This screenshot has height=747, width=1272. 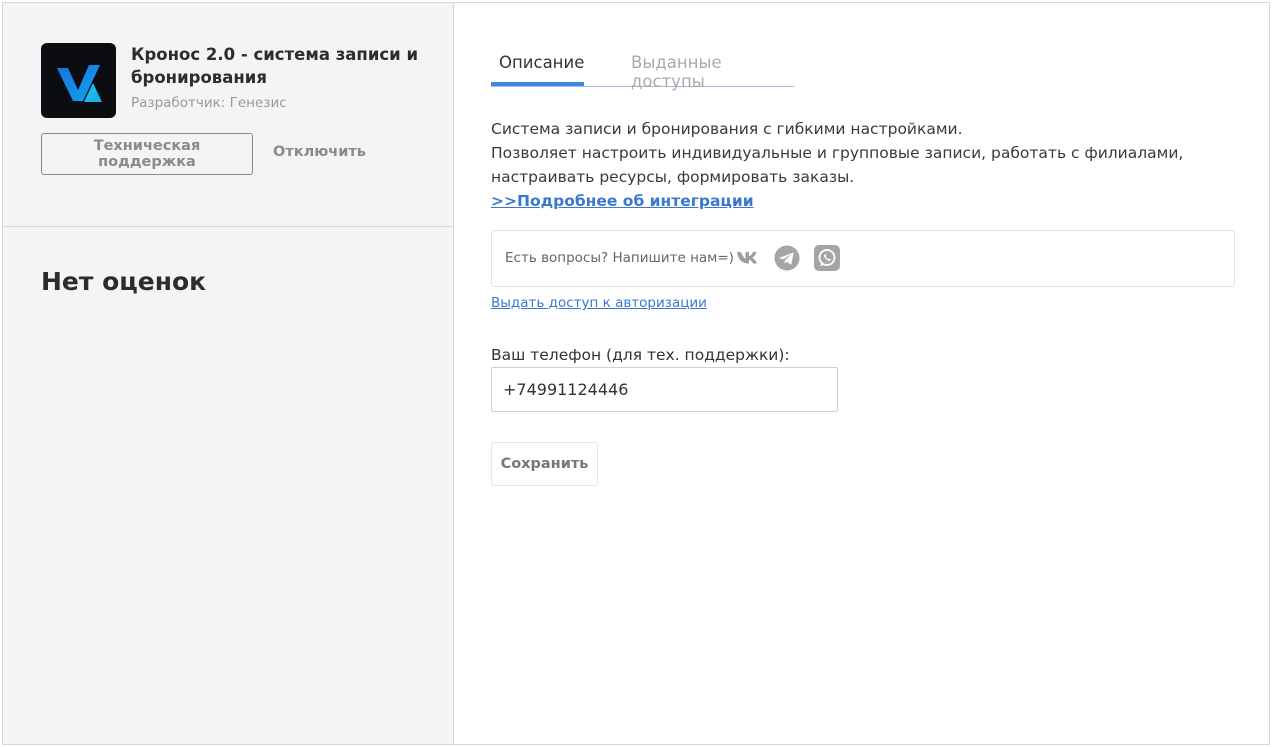 I want to click on phone-input, so click(x=664, y=389).